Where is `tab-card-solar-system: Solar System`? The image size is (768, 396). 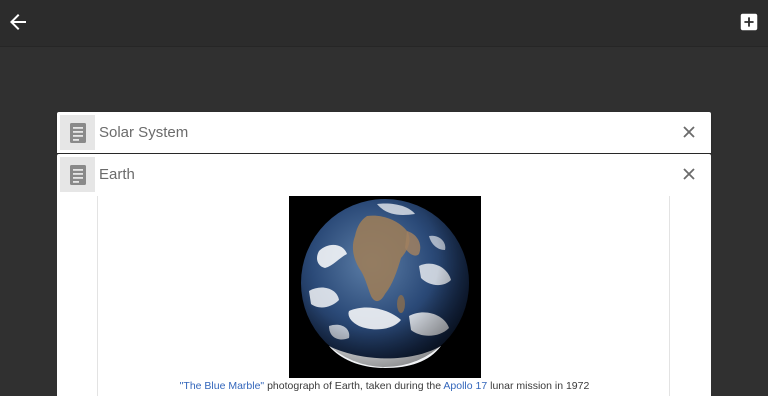 tab-card-solar-system: Solar System is located at coordinates (384, 132).